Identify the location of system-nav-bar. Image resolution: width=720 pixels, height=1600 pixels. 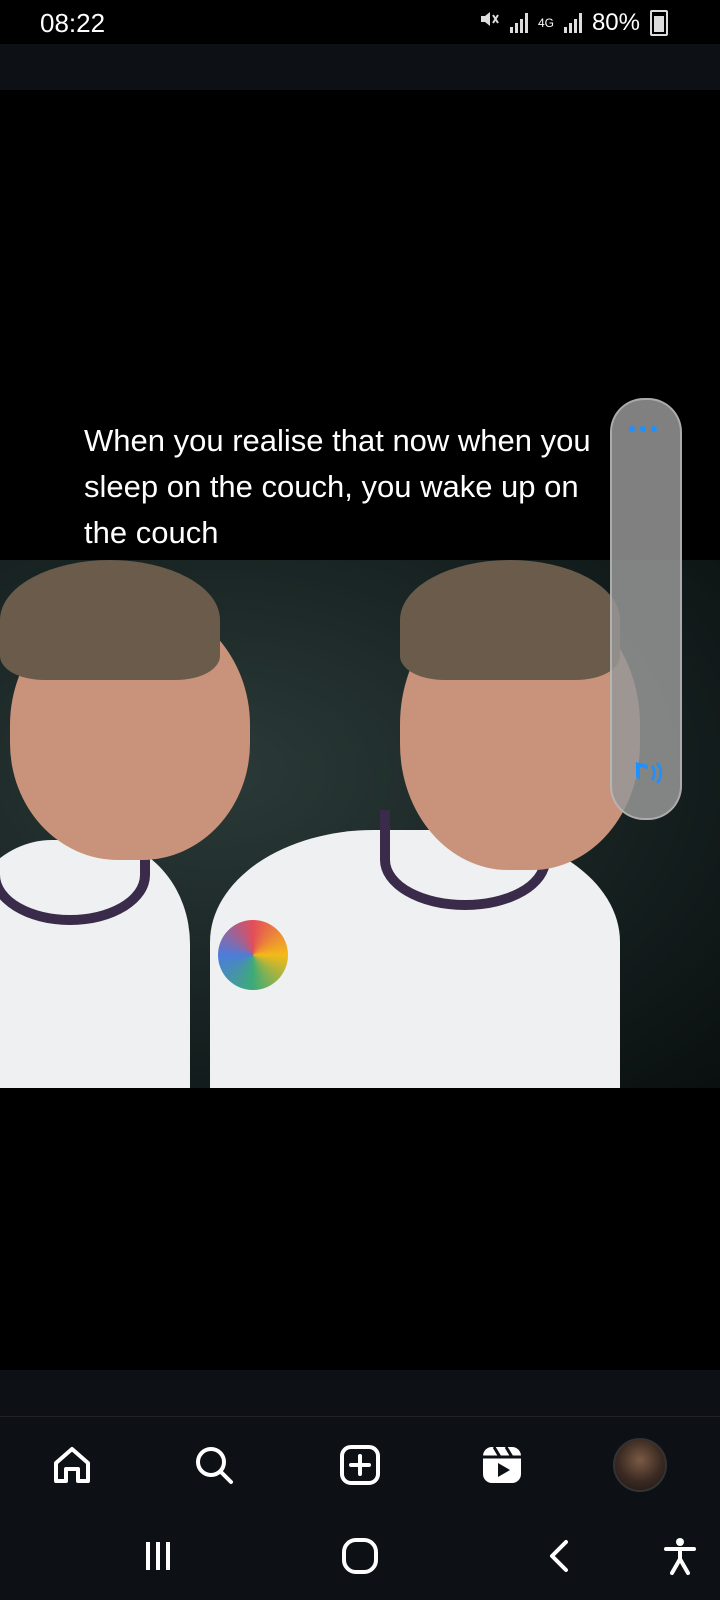
(360, 1556).